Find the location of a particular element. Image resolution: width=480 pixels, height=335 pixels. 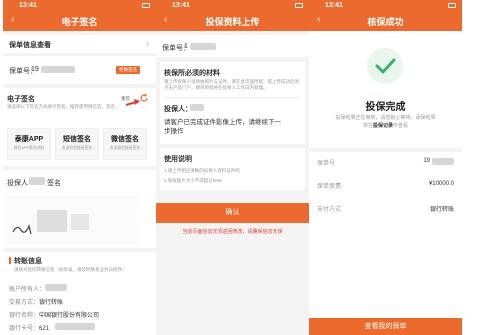

policy-number-value: 1 is located at coordinates (186, 46).